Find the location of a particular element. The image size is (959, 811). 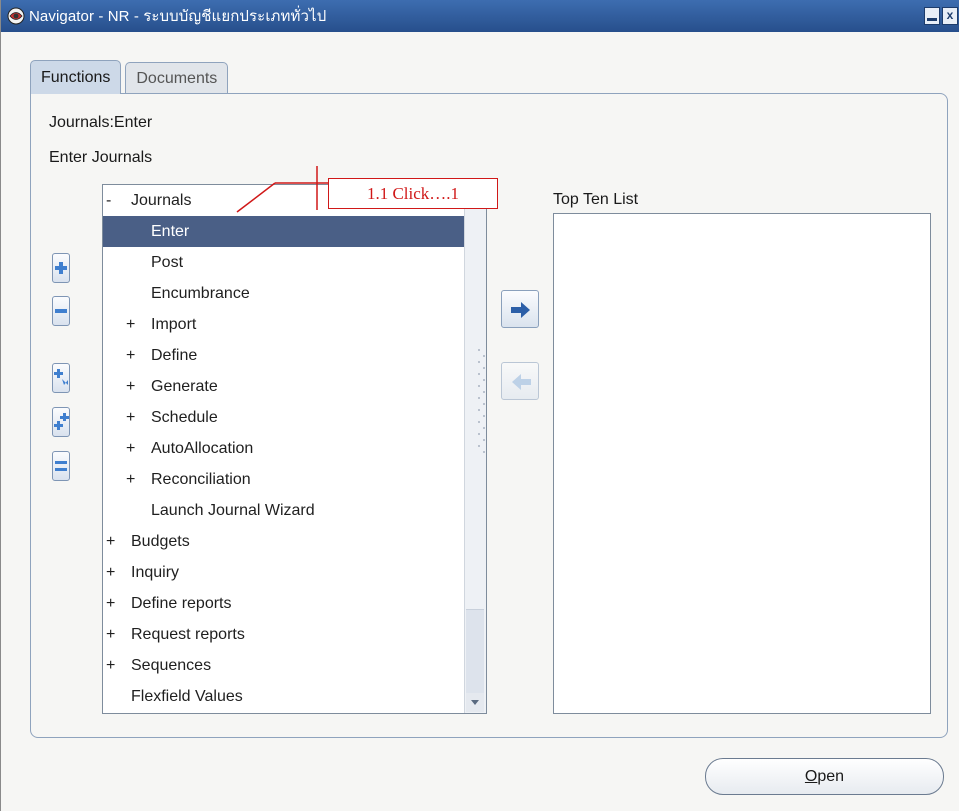

tree-item: + Generate is located at coordinates (284, 386).